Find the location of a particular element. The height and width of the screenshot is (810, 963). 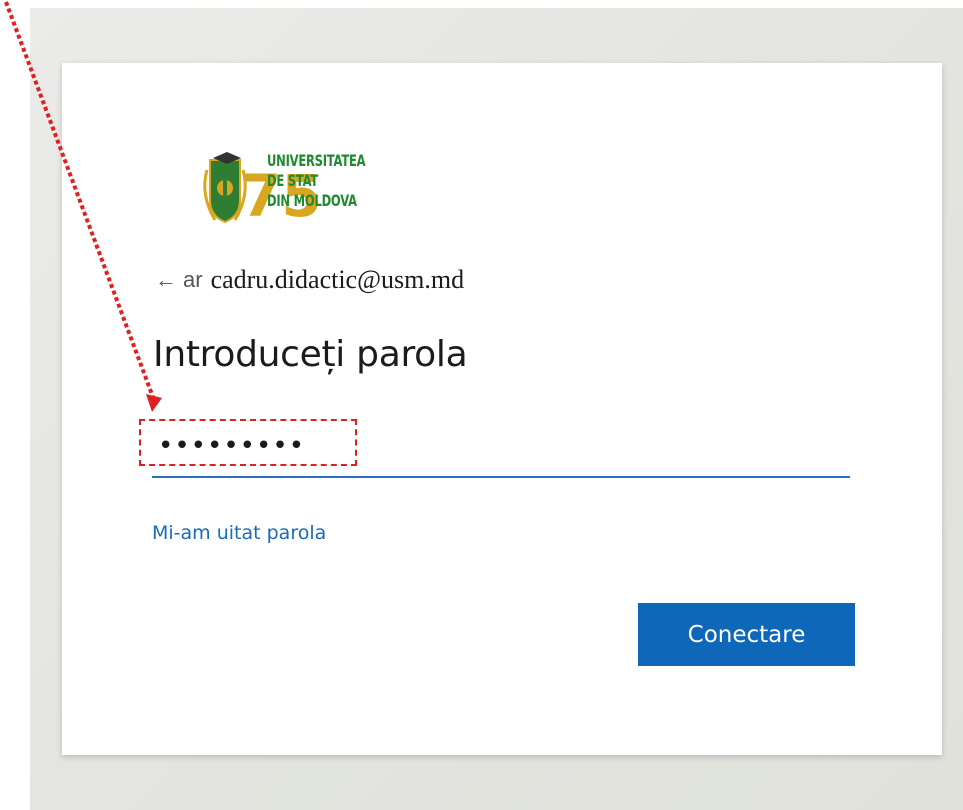

back-arrow-icon: ← is located at coordinates (166, 280).